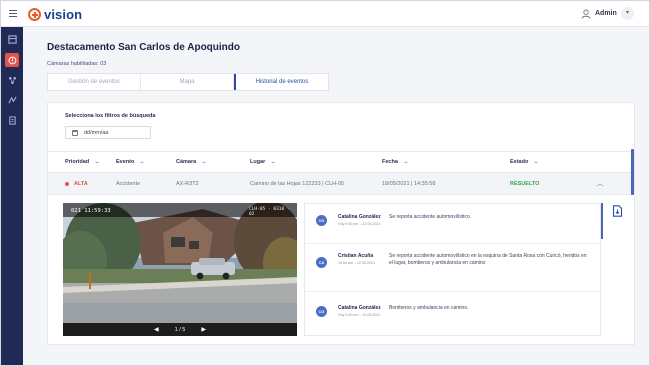 This screenshot has height=366, width=650. I want to click on header-date: Fecha ⌄, so click(395, 162).